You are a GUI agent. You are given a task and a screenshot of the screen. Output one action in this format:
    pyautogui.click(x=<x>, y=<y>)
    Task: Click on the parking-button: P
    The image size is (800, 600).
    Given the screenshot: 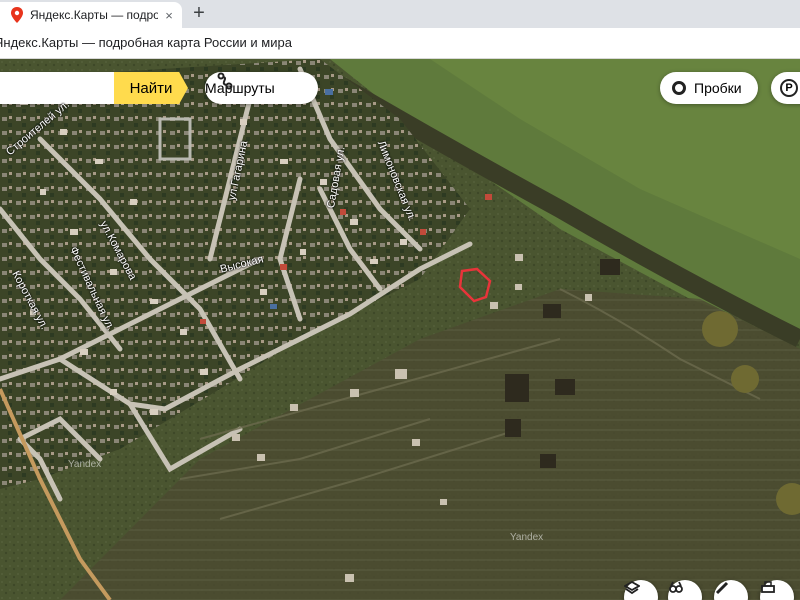 What is the action you would take?
    pyautogui.click(x=785, y=88)
    